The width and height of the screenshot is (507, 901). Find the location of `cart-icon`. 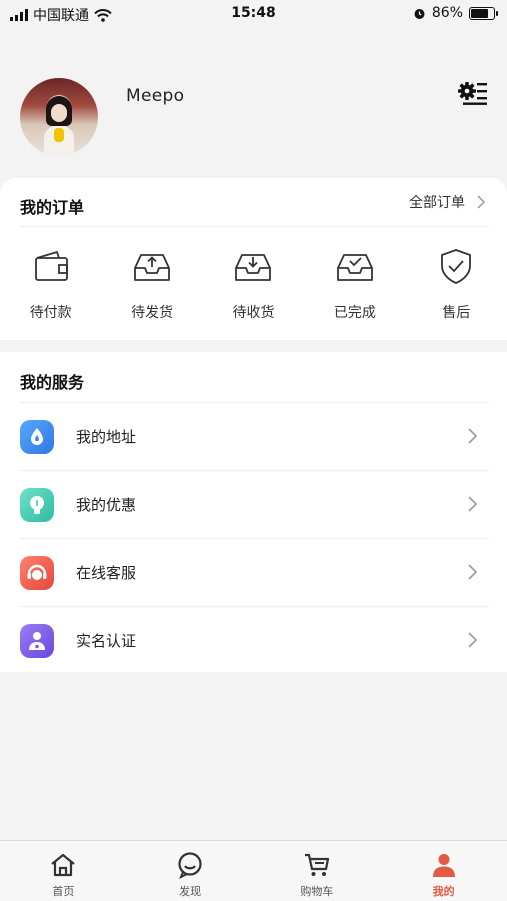

cart-icon is located at coordinates (316, 864).